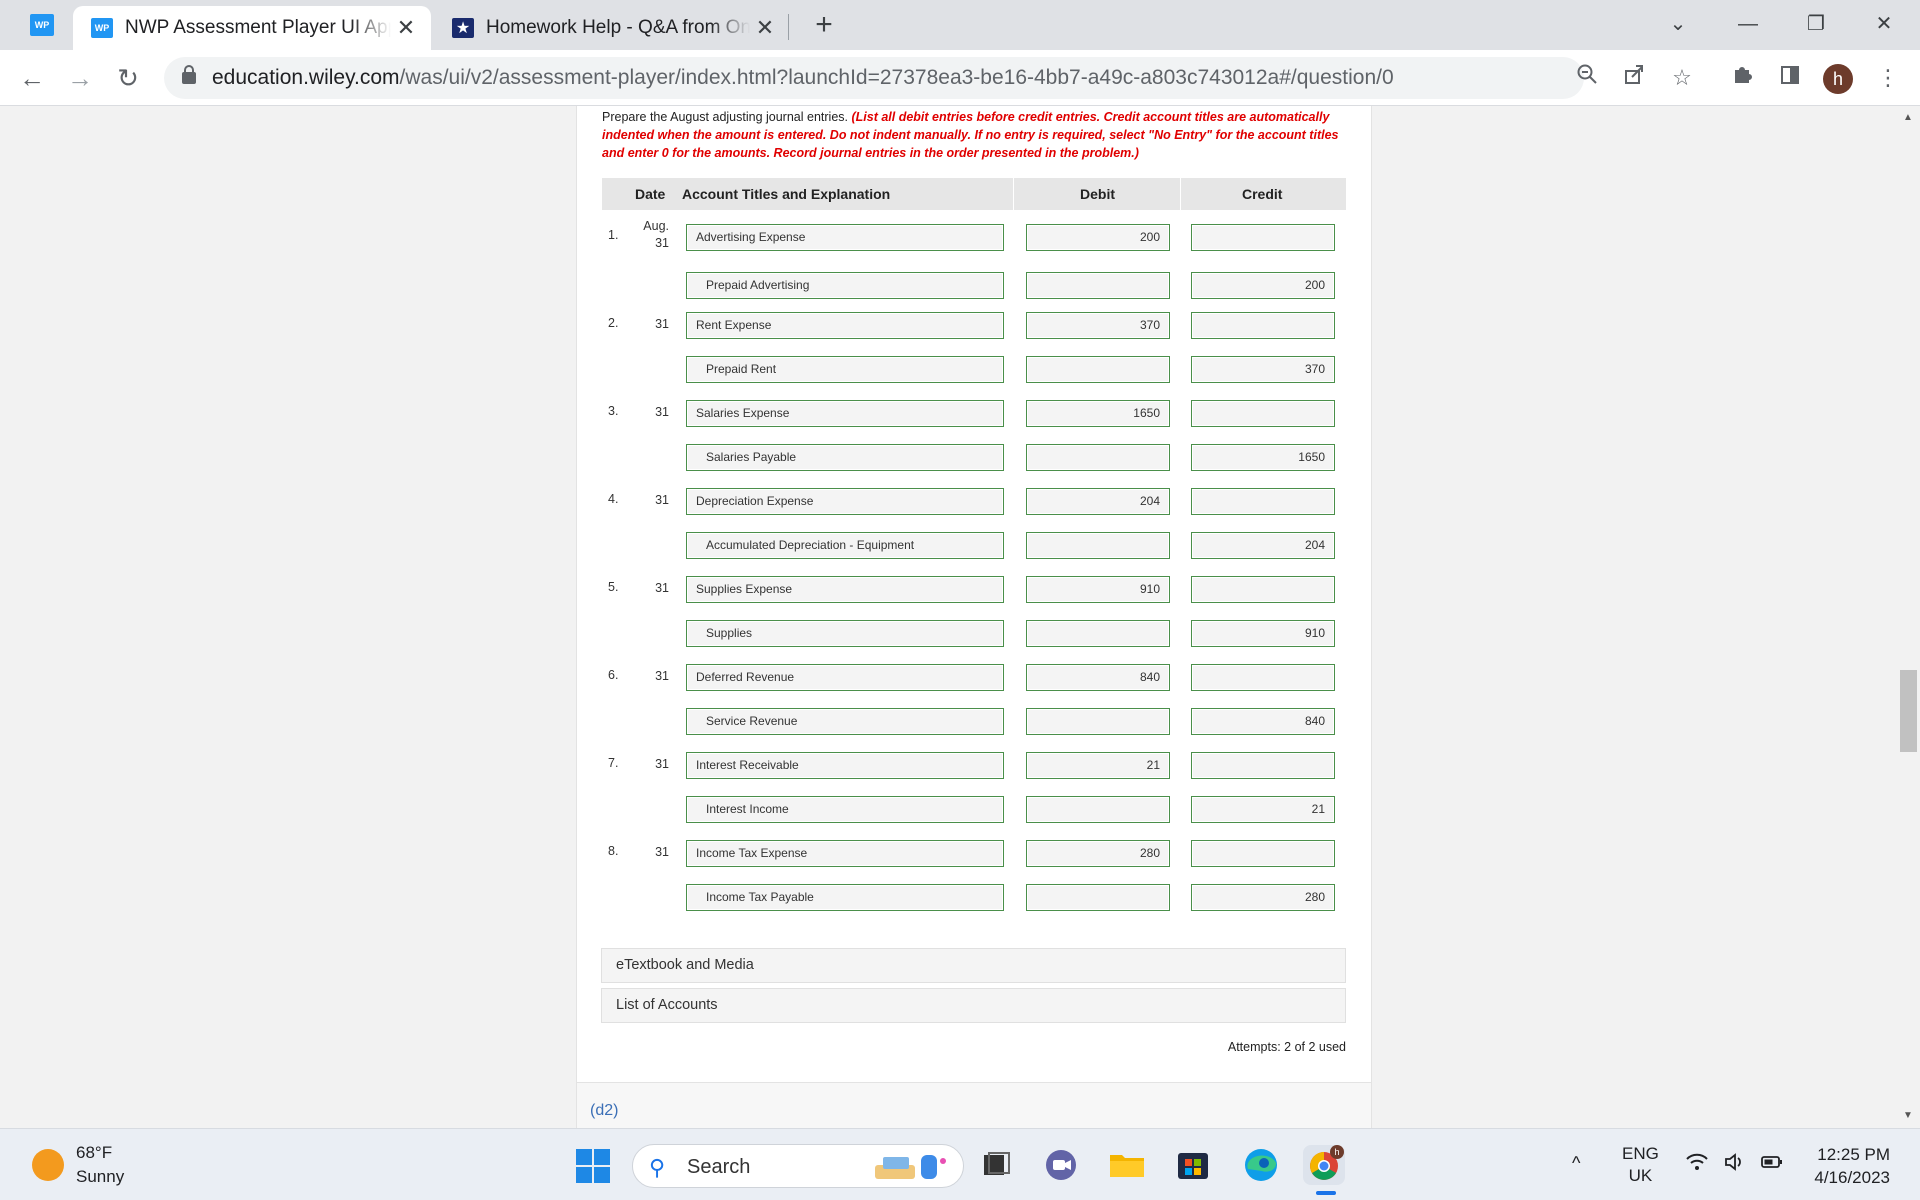  What do you see at coordinates (1790, 78) in the screenshot?
I see `side-panel-icon` at bounding box center [1790, 78].